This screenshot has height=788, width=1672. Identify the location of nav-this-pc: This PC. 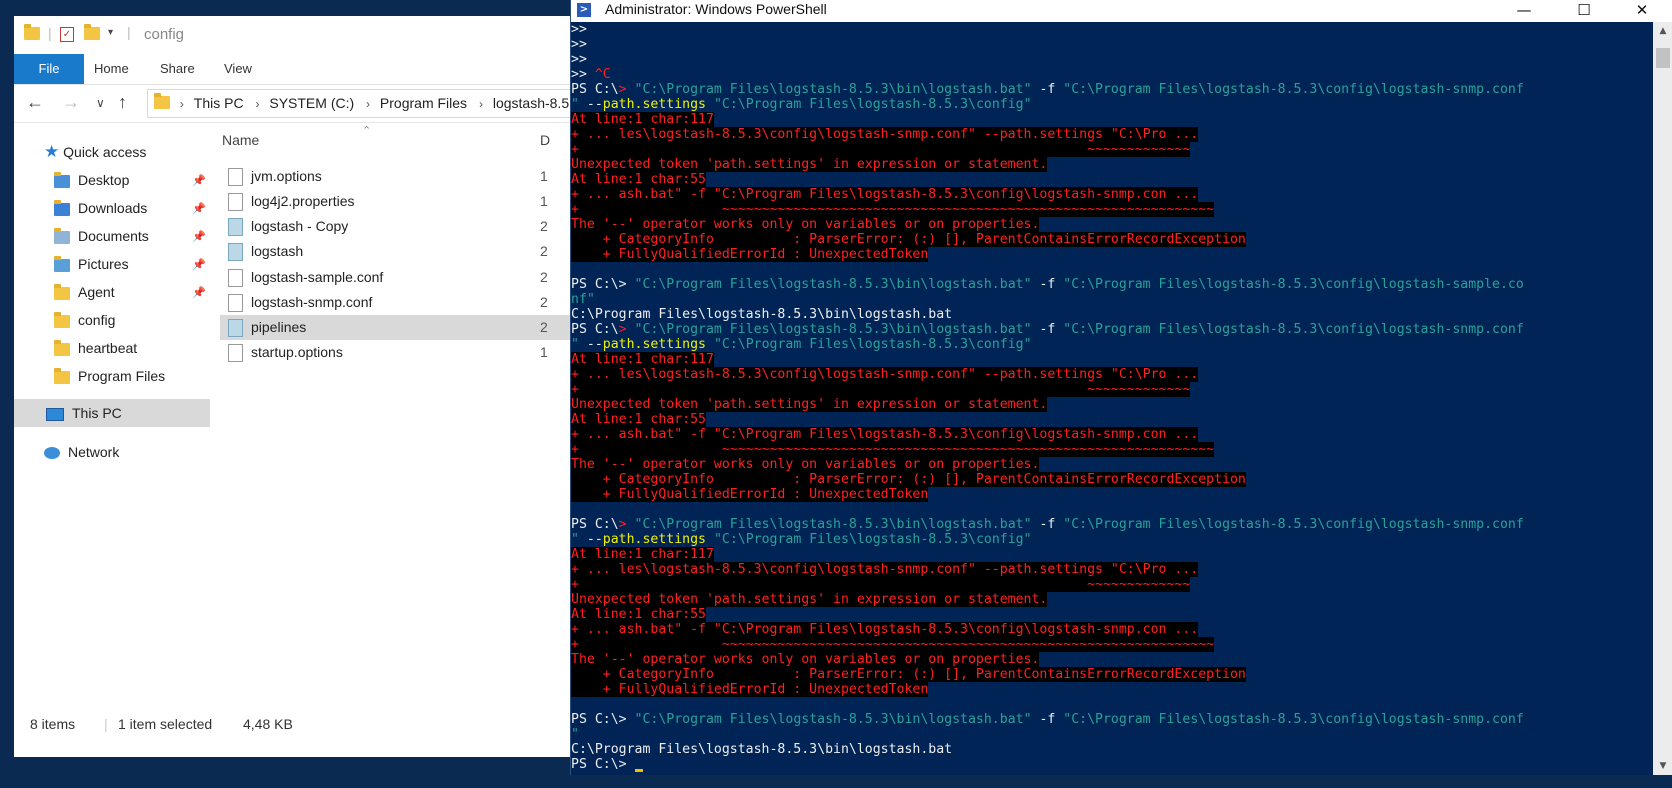
(84, 413).